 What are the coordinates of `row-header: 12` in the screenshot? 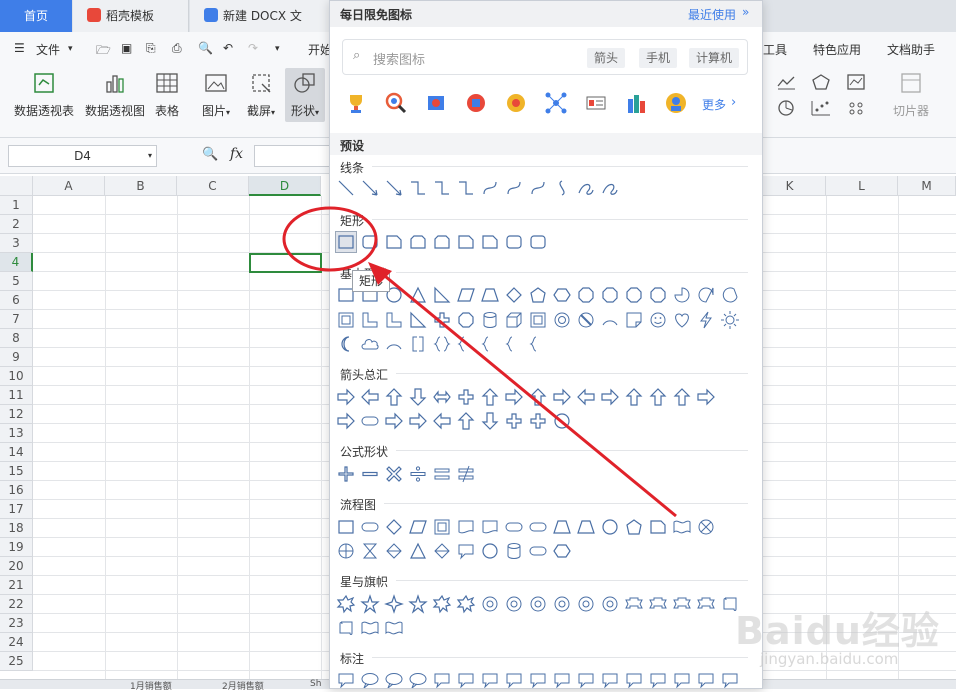 It's located at (16, 414).